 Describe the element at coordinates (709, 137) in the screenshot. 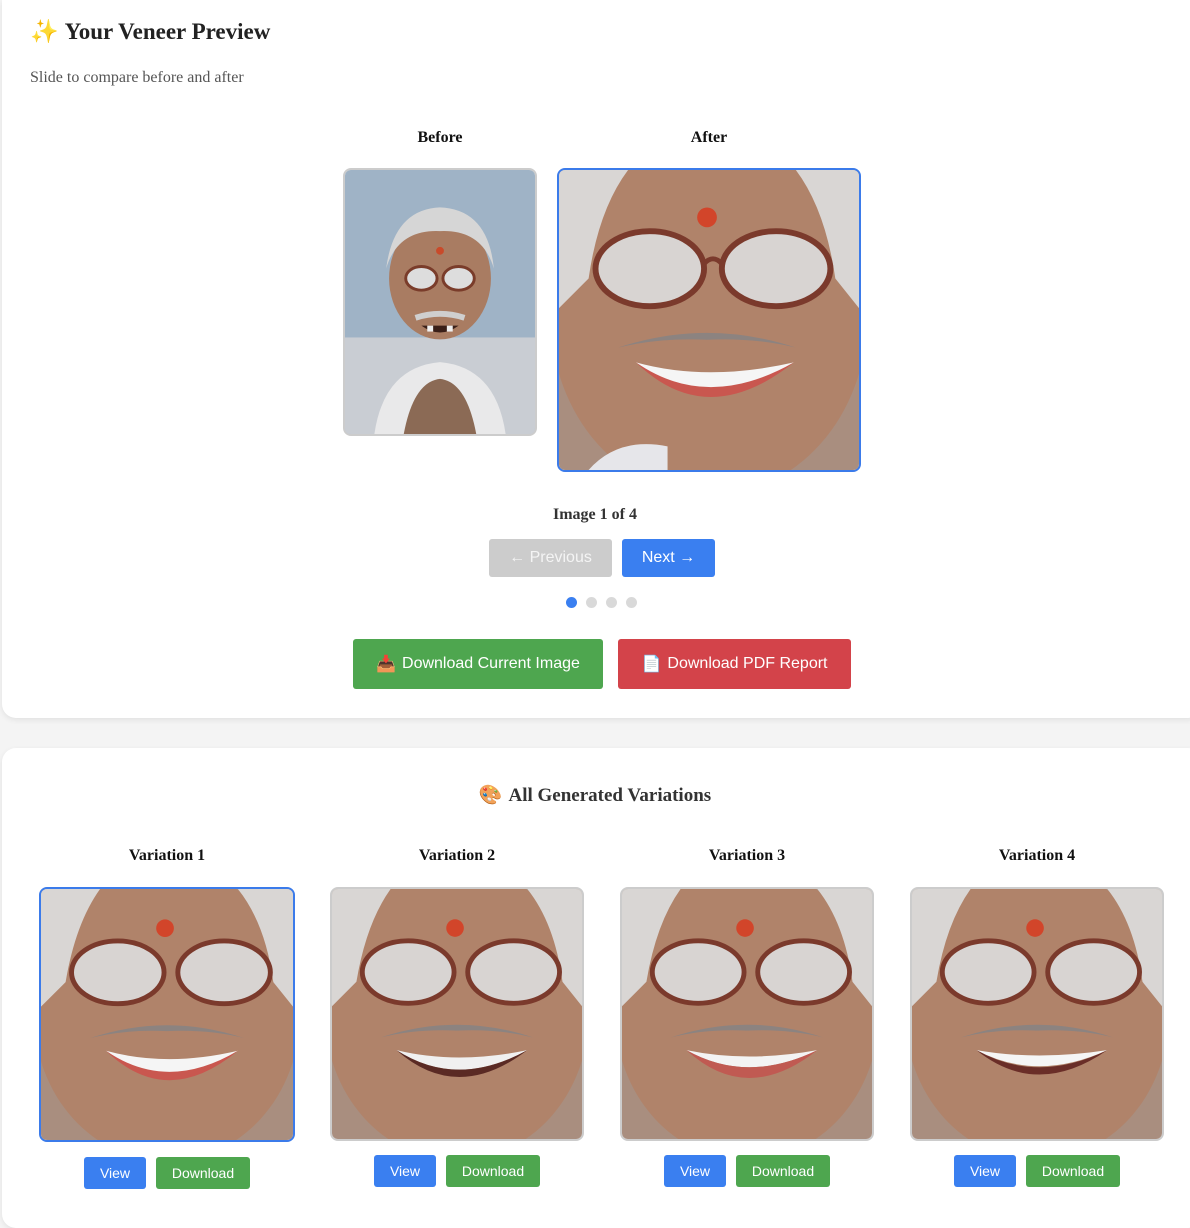

I see `after-label: After` at that location.